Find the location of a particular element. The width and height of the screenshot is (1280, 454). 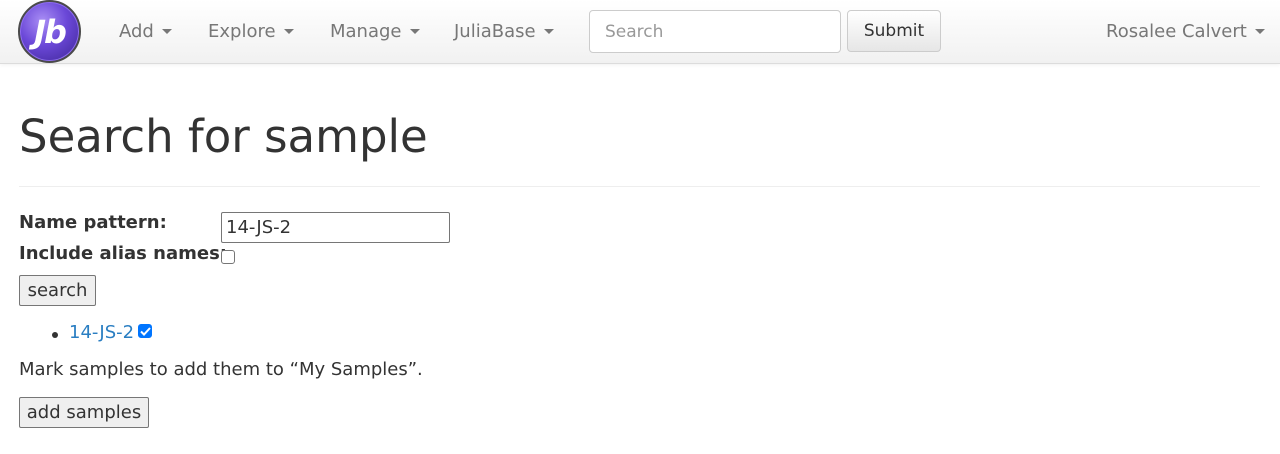

title-divider is located at coordinates (639, 186).